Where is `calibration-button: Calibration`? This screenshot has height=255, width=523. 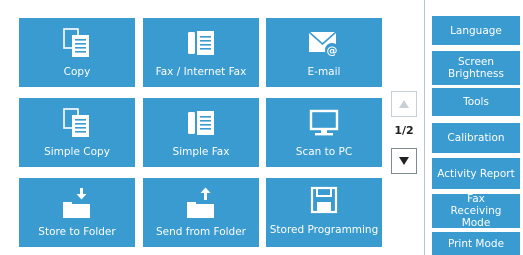
calibration-button: Calibration is located at coordinates (476, 138).